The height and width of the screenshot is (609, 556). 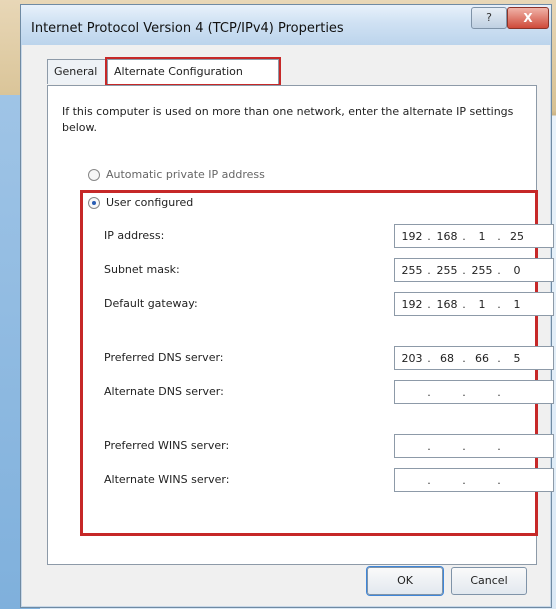 I want to click on alternate-wins-label: Alternate WINS server:, so click(x=167, y=479).